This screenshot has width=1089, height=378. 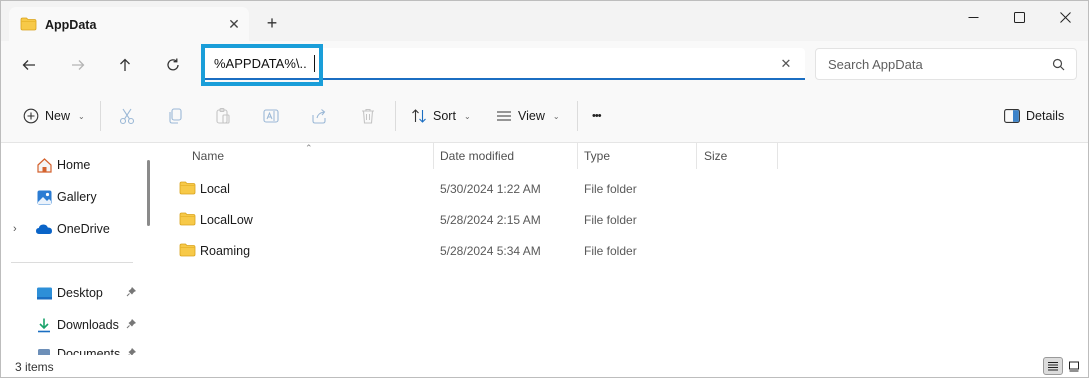 I want to click on search-input, so click(x=928, y=64).